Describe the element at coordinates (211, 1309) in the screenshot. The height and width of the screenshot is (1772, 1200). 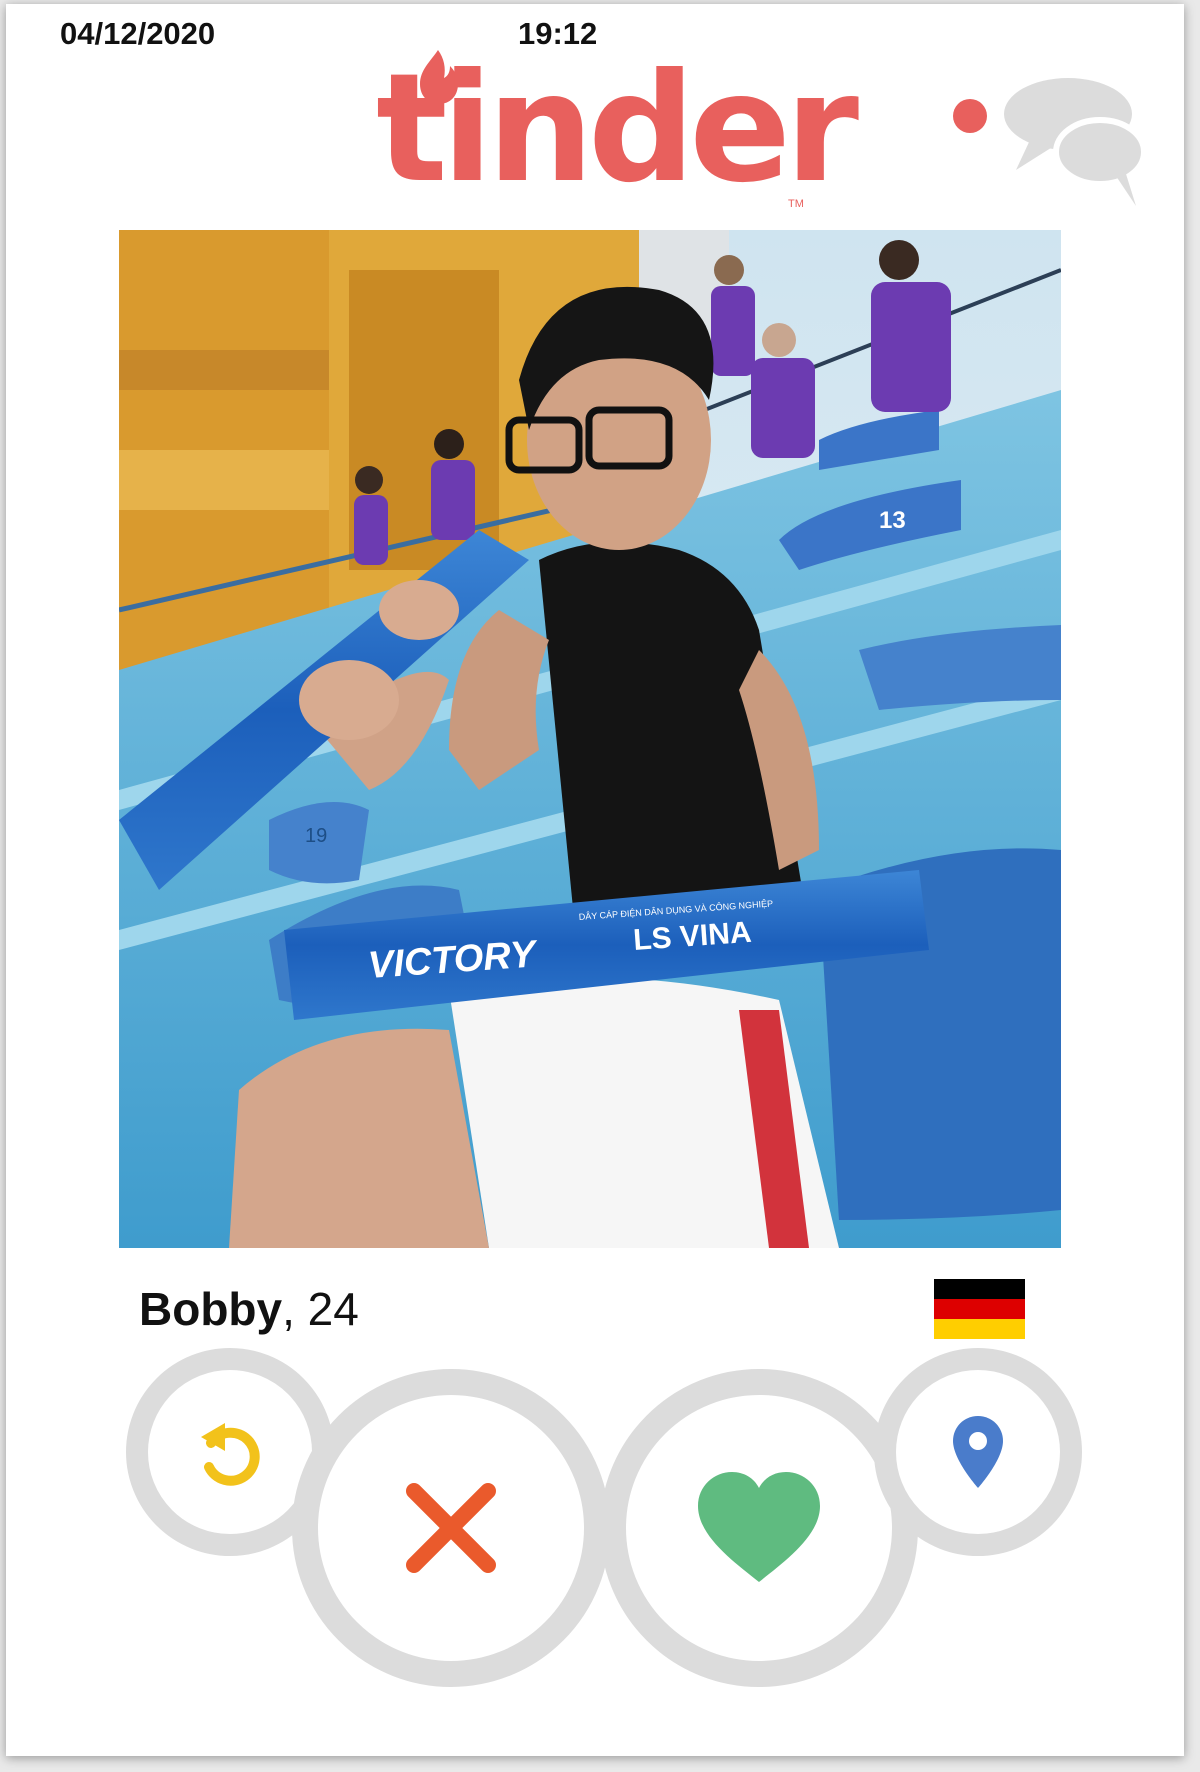
I see `profile-name: Bobby` at that location.